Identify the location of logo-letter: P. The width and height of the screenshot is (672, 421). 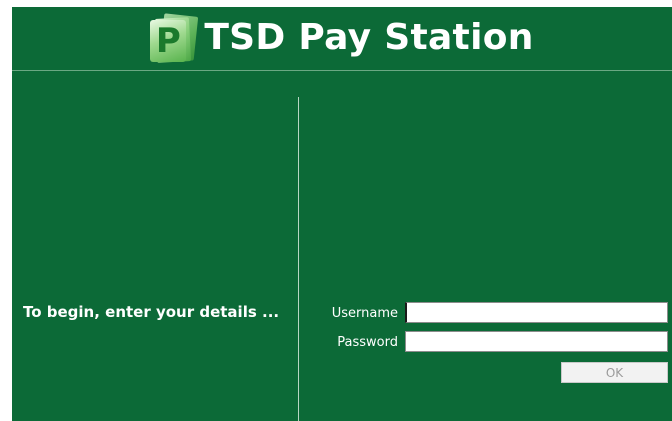
(168, 41).